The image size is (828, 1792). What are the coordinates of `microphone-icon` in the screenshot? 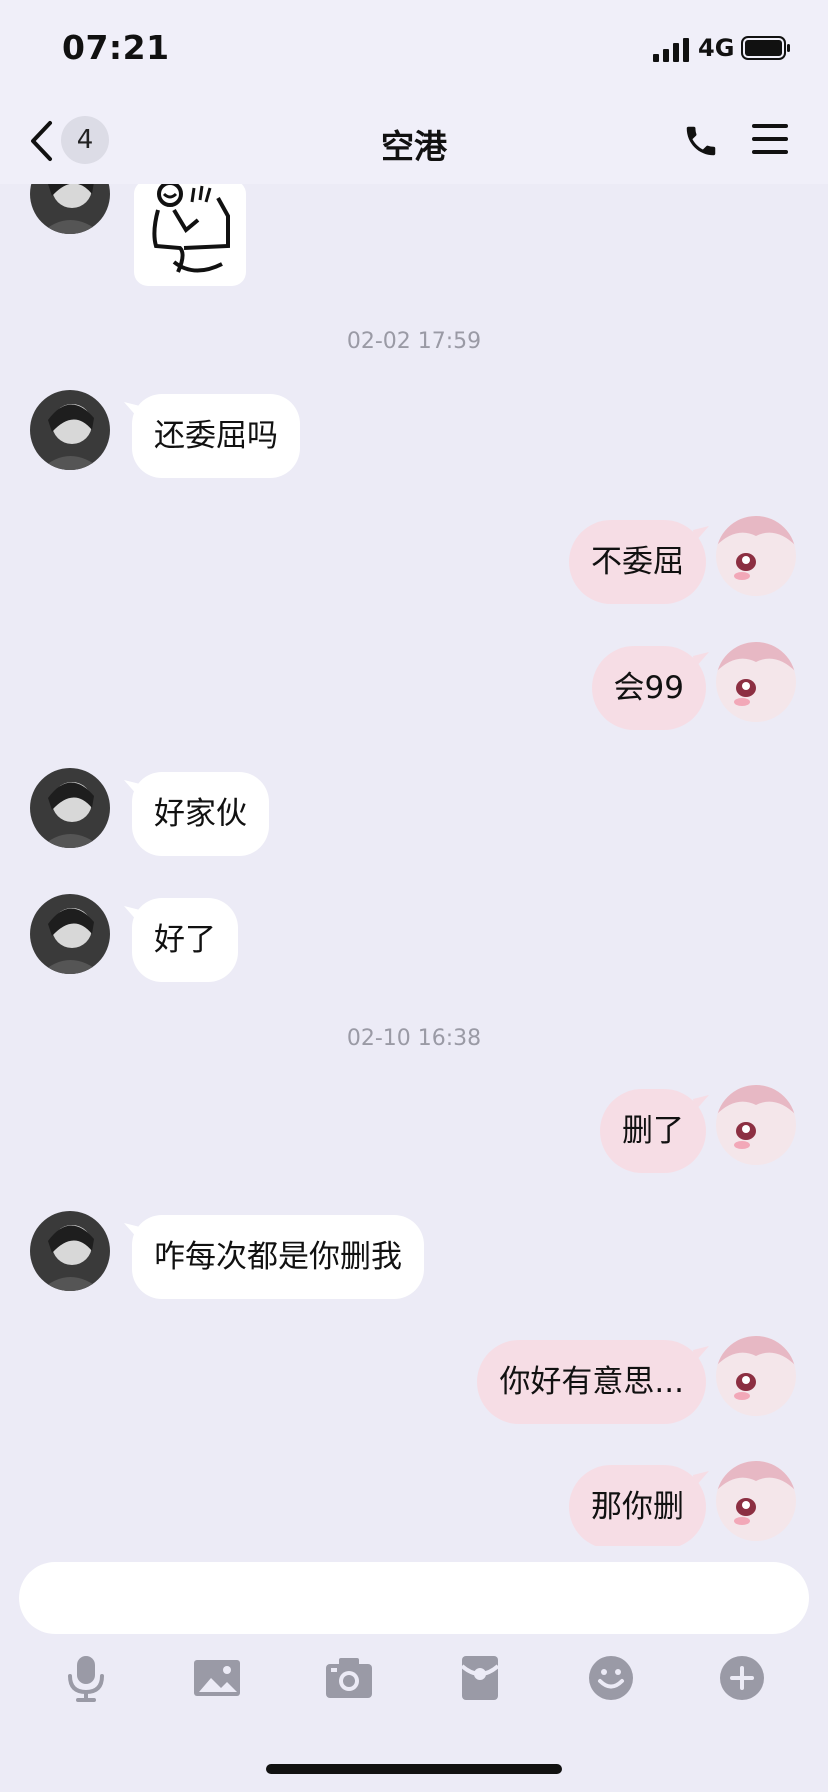 It's located at (86, 1678).